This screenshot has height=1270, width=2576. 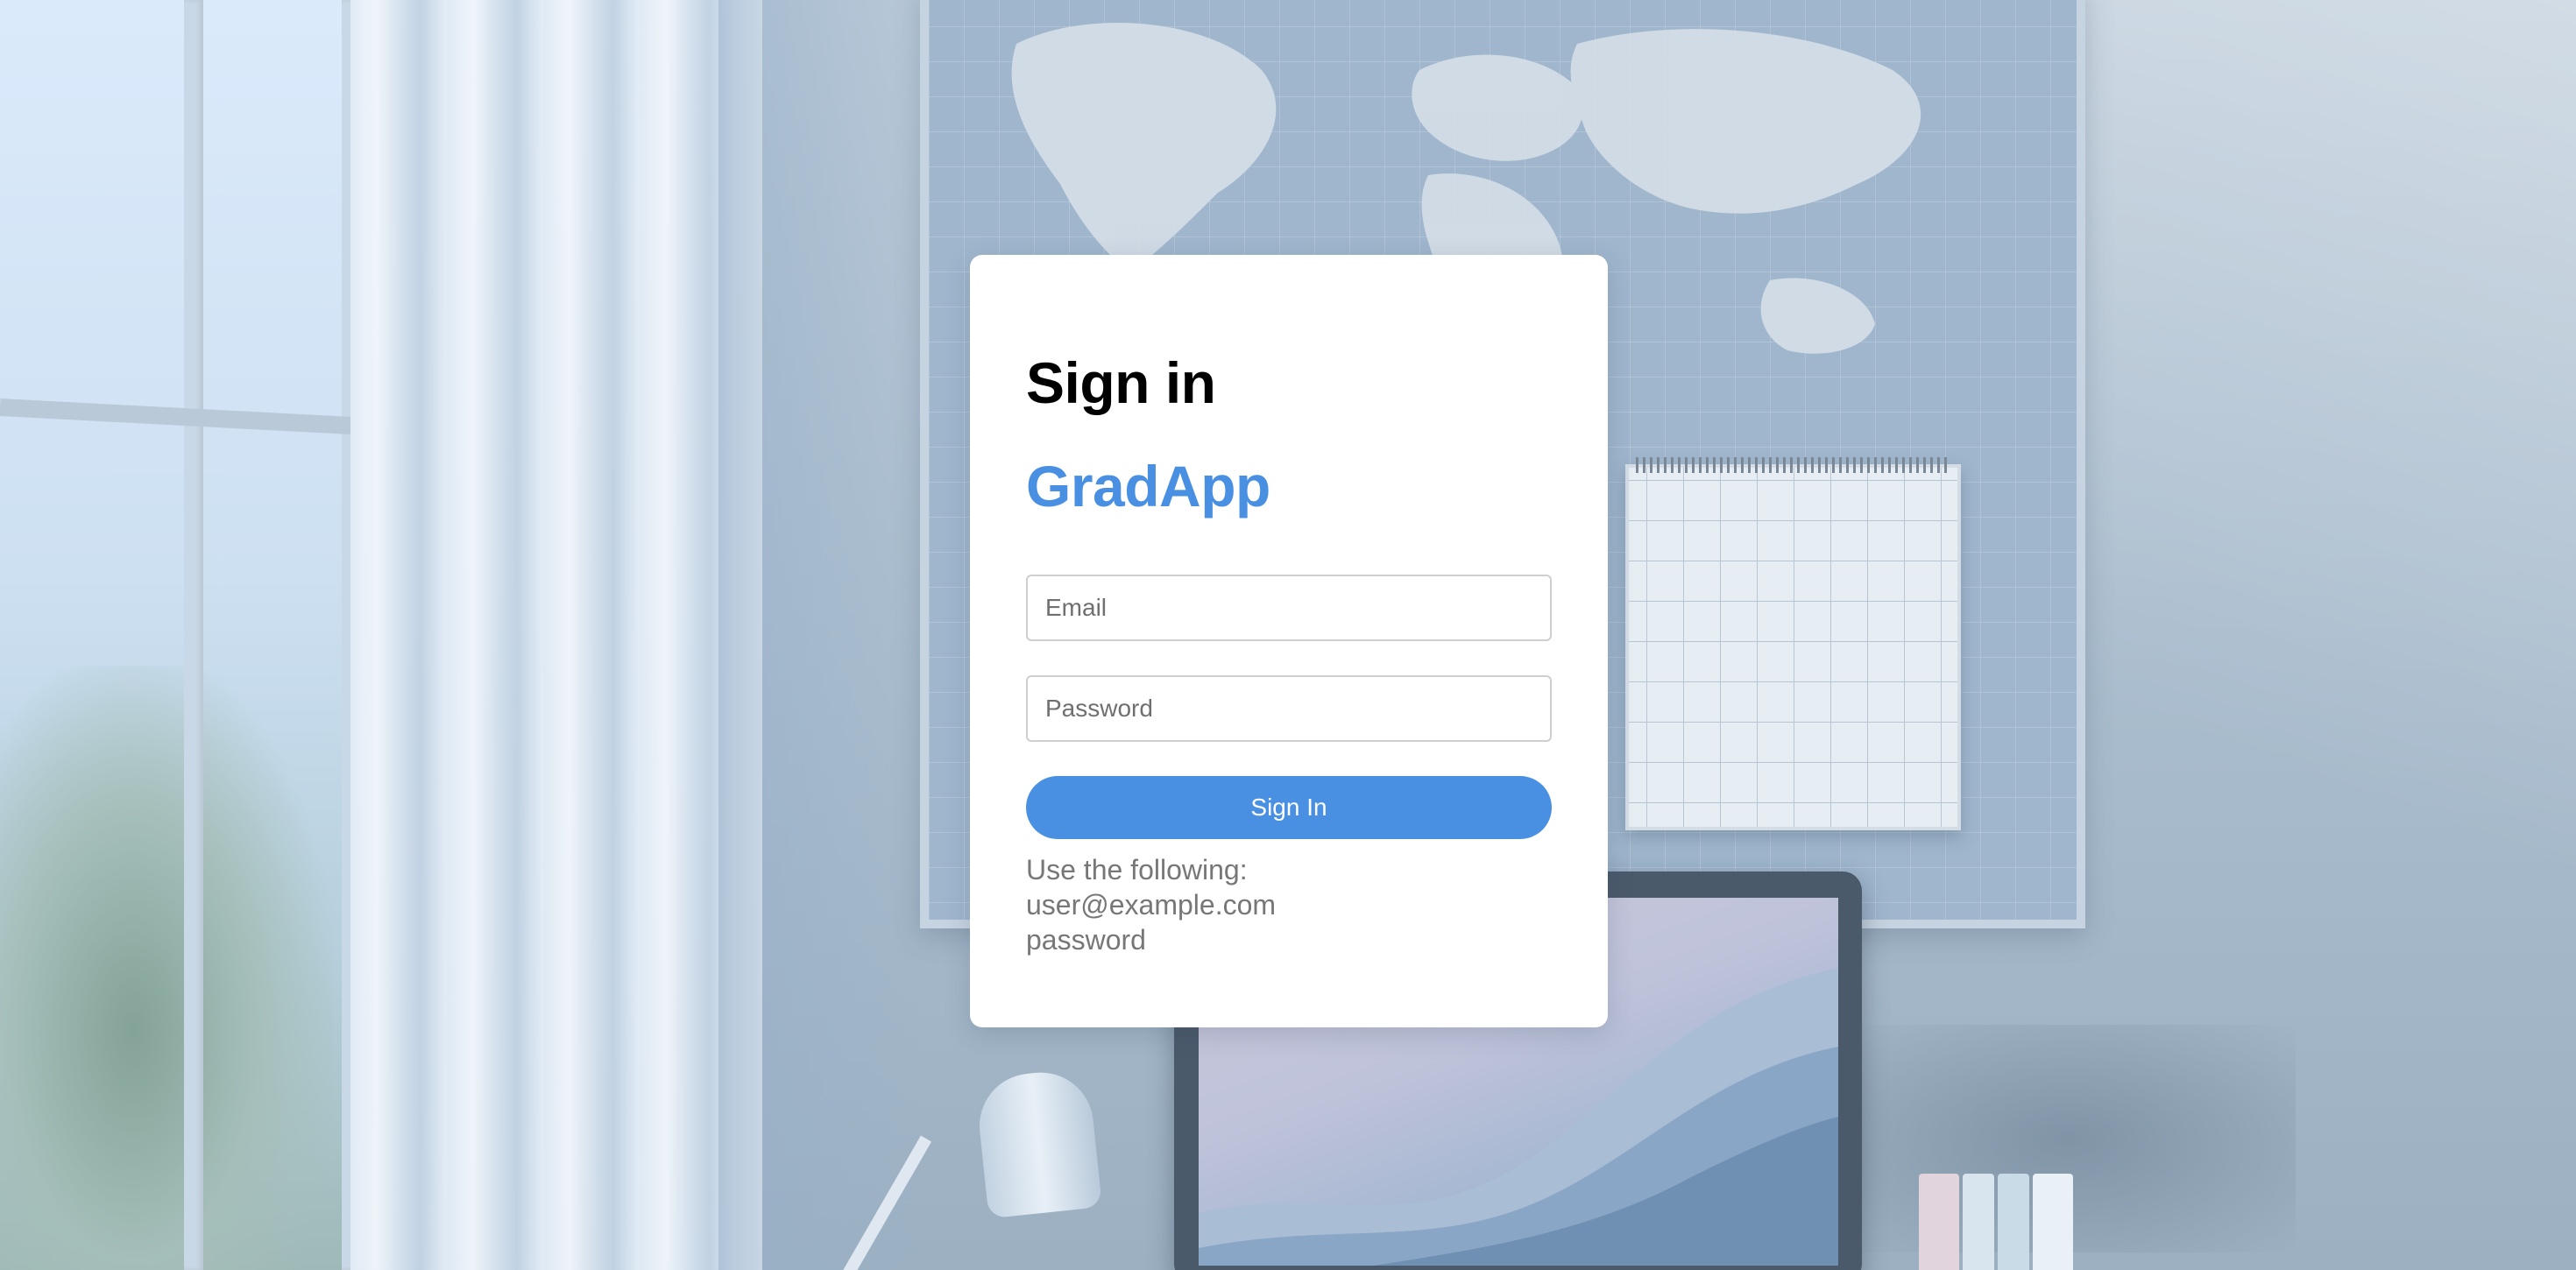 What do you see at coordinates (1289, 708) in the screenshot?
I see `password-field` at bounding box center [1289, 708].